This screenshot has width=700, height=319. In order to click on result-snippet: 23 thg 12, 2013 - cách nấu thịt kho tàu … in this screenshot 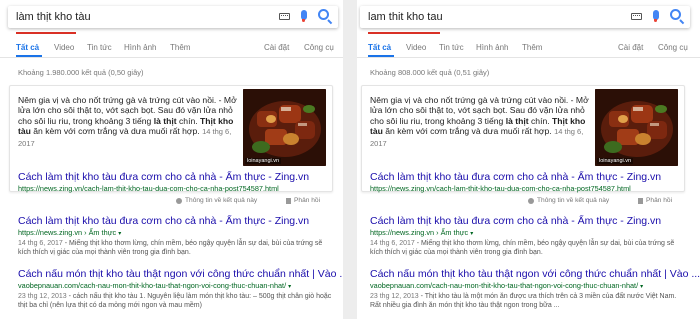, I will do `click(177, 301)`.